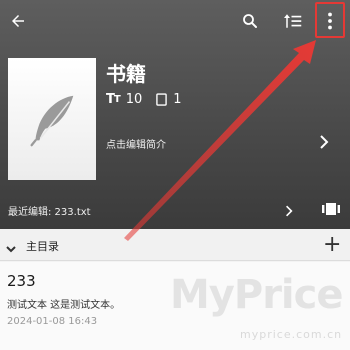 This screenshot has height=350, width=350. I want to click on chevron-down-icon, so click(11, 248).